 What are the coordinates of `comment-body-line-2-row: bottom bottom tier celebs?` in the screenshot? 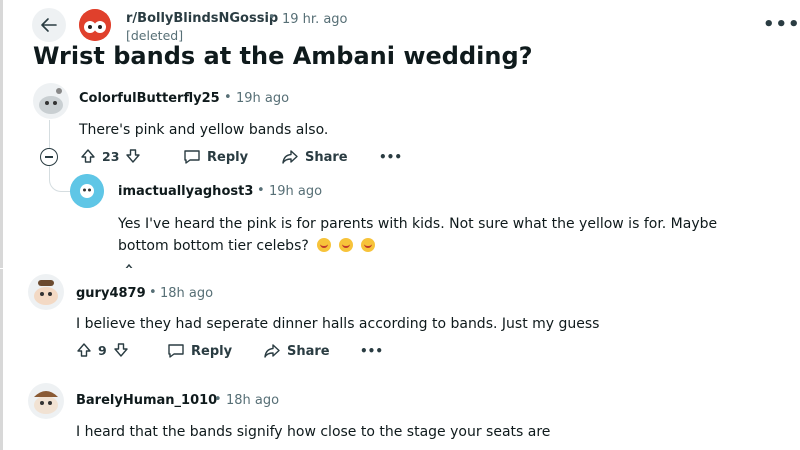 It's located at (247, 244).